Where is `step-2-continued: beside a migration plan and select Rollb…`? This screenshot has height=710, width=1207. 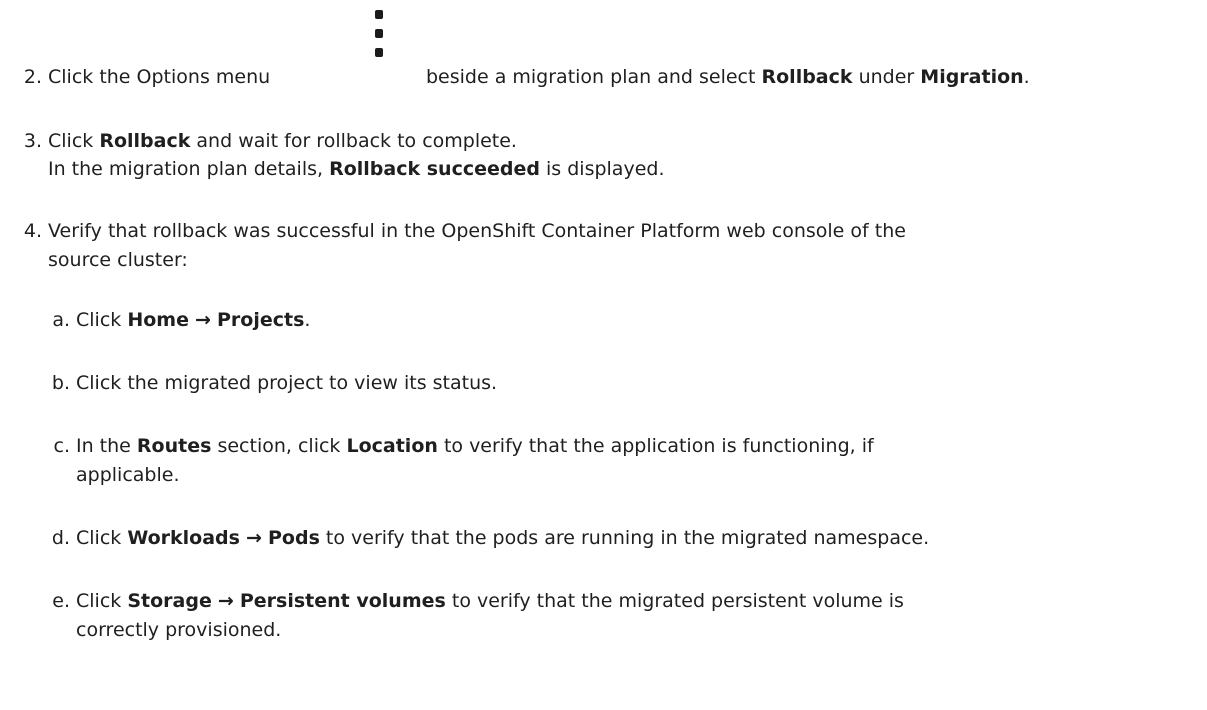 step-2-continued: beside a migration plan and select Rollb… is located at coordinates (728, 77).